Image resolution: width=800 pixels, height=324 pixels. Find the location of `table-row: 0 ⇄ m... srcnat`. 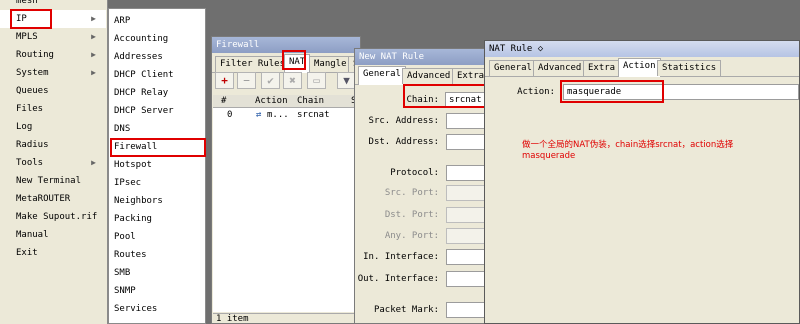

table-row: 0 ⇄ m... srcnat is located at coordinates (286, 115).